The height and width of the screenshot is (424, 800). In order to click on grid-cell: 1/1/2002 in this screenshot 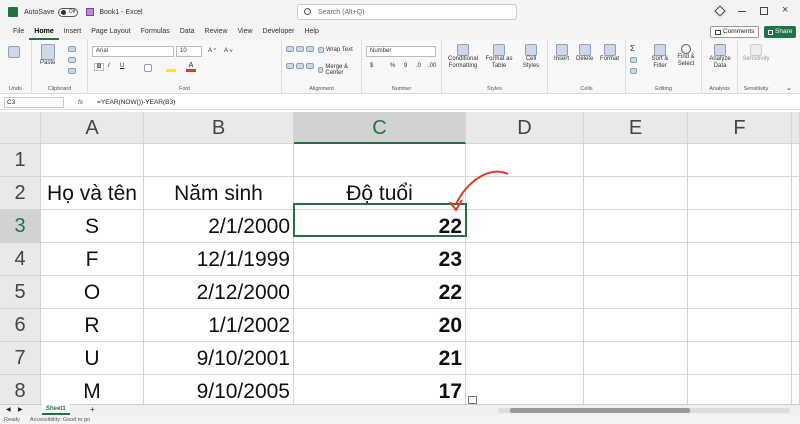, I will do `click(219, 325)`.